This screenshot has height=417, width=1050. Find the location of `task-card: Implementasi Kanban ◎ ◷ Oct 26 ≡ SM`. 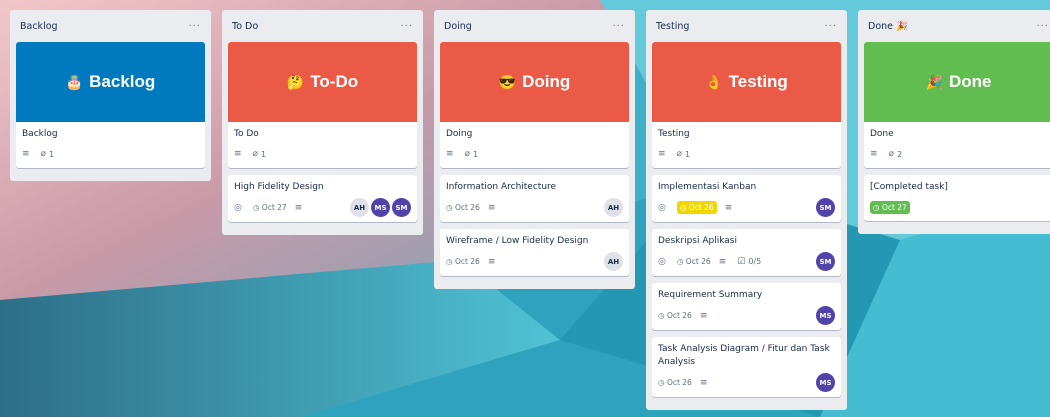

task-card: Implementasi Kanban ◎ ◷ Oct 26 ≡ SM is located at coordinates (746, 198).